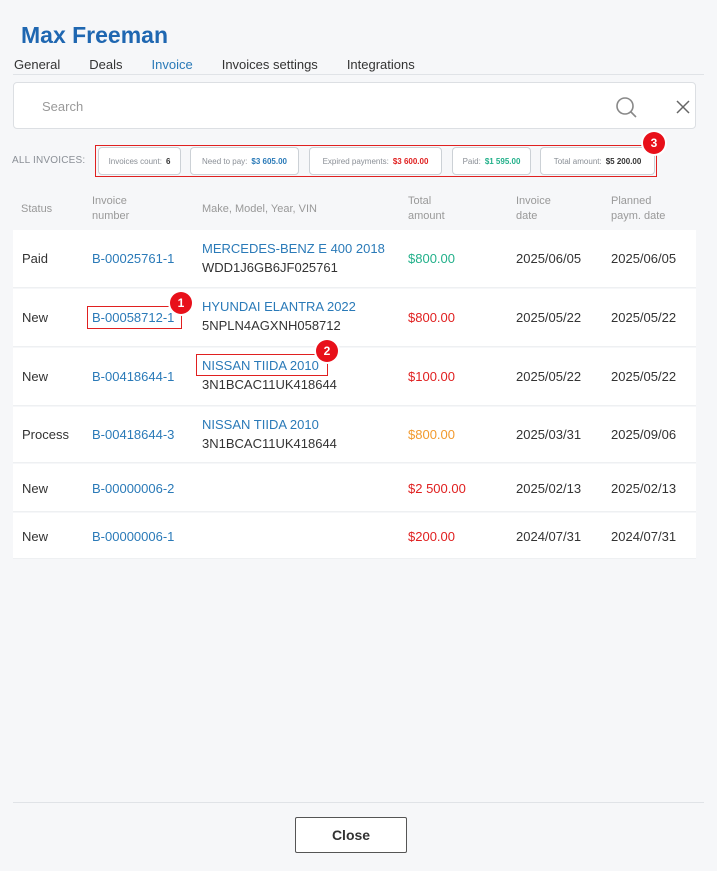  I want to click on col-planned-date-line2: paym. date, so click(638, 216).